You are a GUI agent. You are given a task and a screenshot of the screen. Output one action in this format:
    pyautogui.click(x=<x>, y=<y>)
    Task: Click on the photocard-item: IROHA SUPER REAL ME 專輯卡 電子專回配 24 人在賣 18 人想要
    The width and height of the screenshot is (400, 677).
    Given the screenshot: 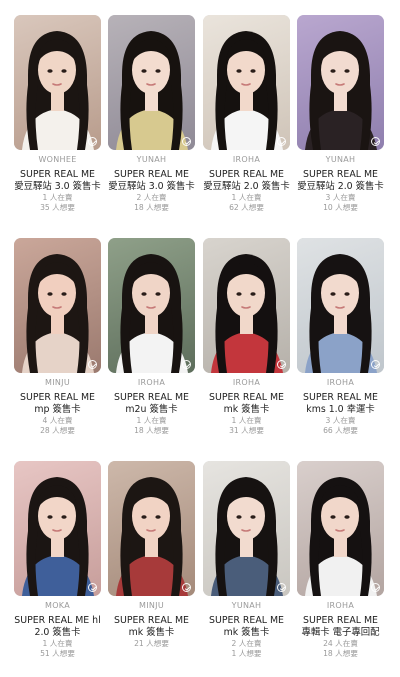 What is the action you would take?
    pyautogui.click(x=340, y=559)
    